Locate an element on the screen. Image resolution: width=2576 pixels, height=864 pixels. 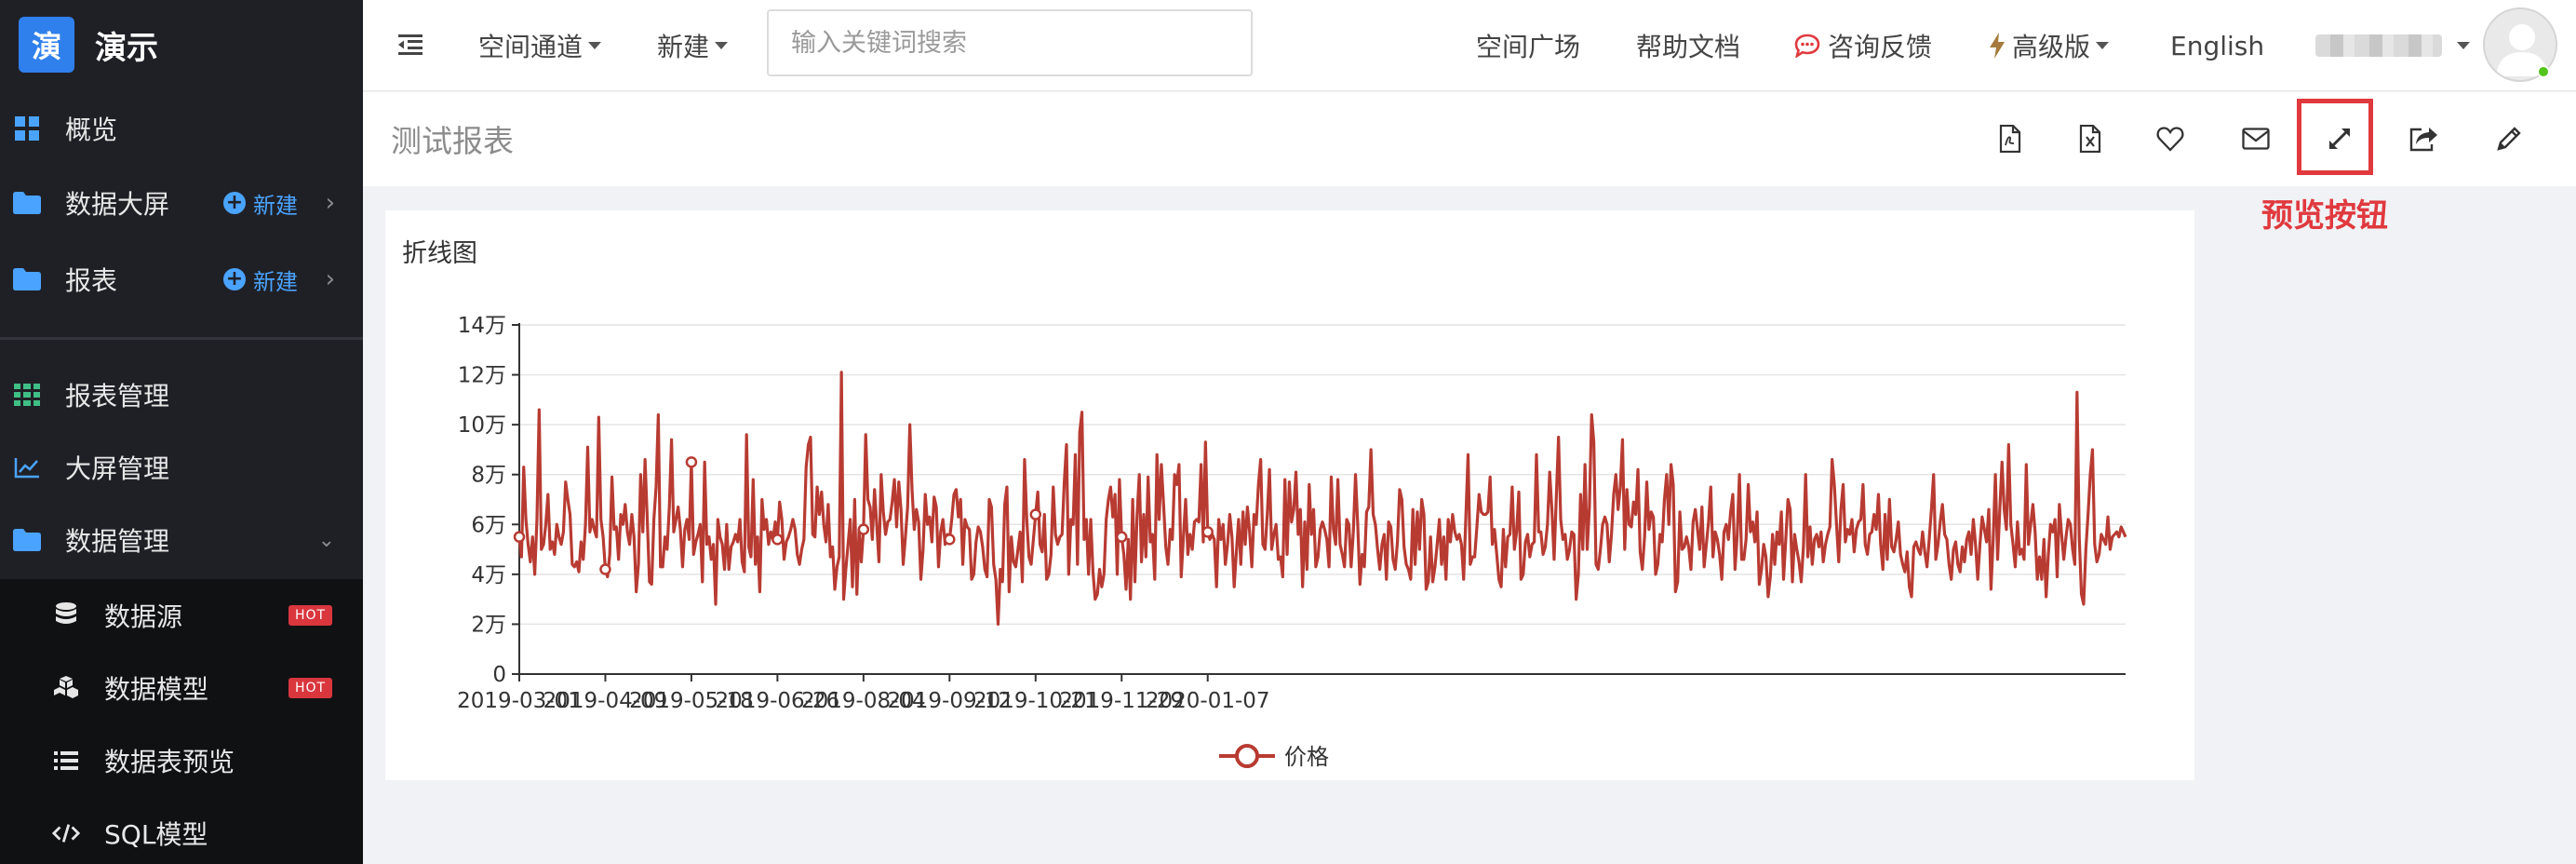
sidebar-item-overview: 概览 is located at coordinates (181, 128).